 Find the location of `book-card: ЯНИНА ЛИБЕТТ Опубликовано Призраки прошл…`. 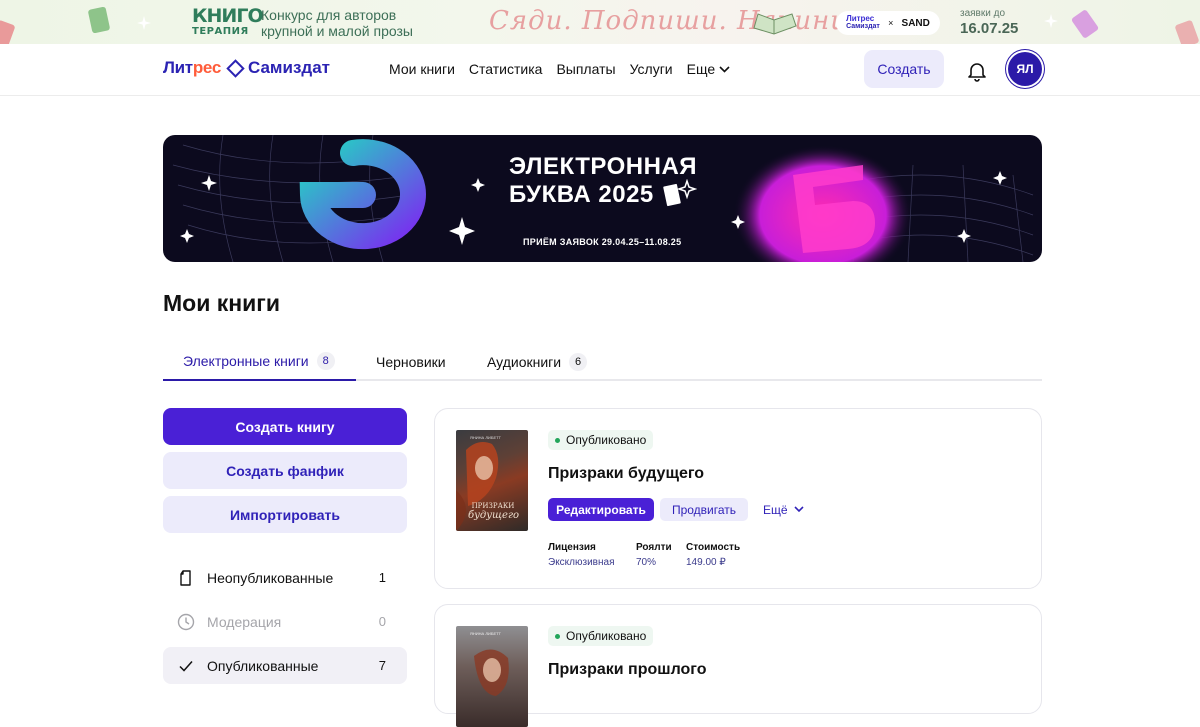

book-card: ЯНИНА ЛИБЕТТ Опубликовано Призраки прошл… is located at coordinates (738, 665).